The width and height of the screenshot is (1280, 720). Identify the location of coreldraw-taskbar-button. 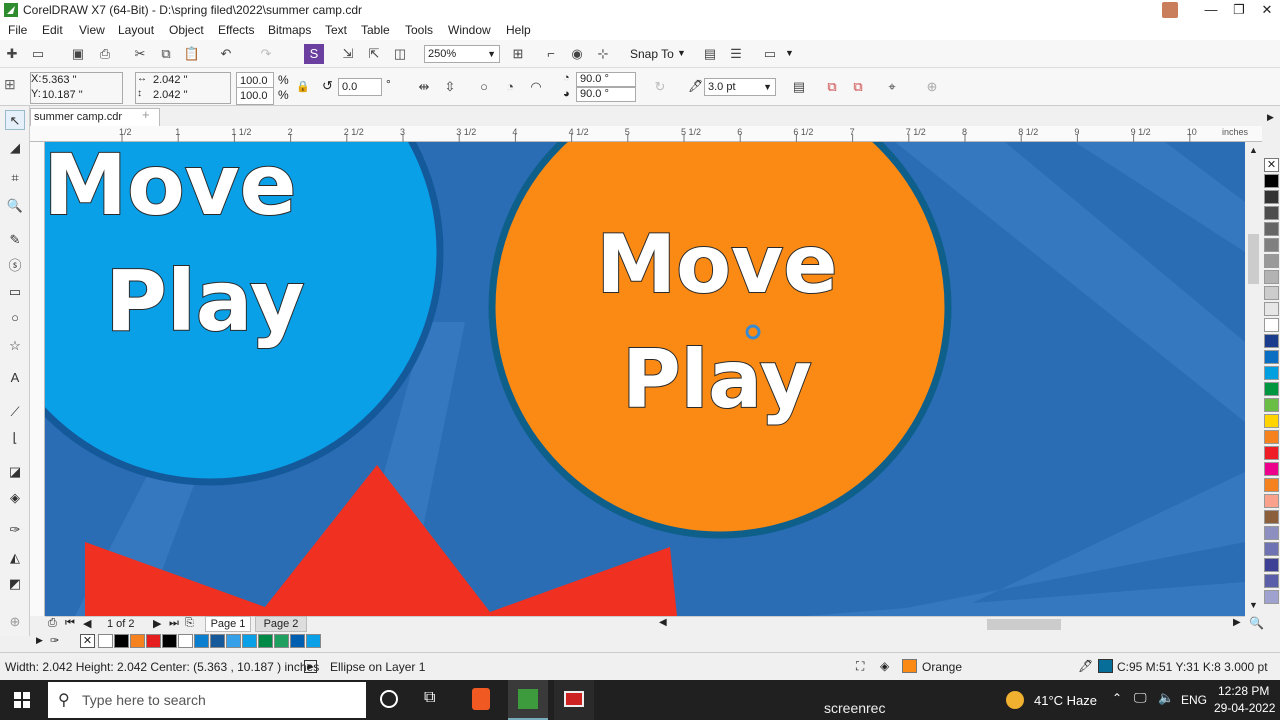
(528, 700).